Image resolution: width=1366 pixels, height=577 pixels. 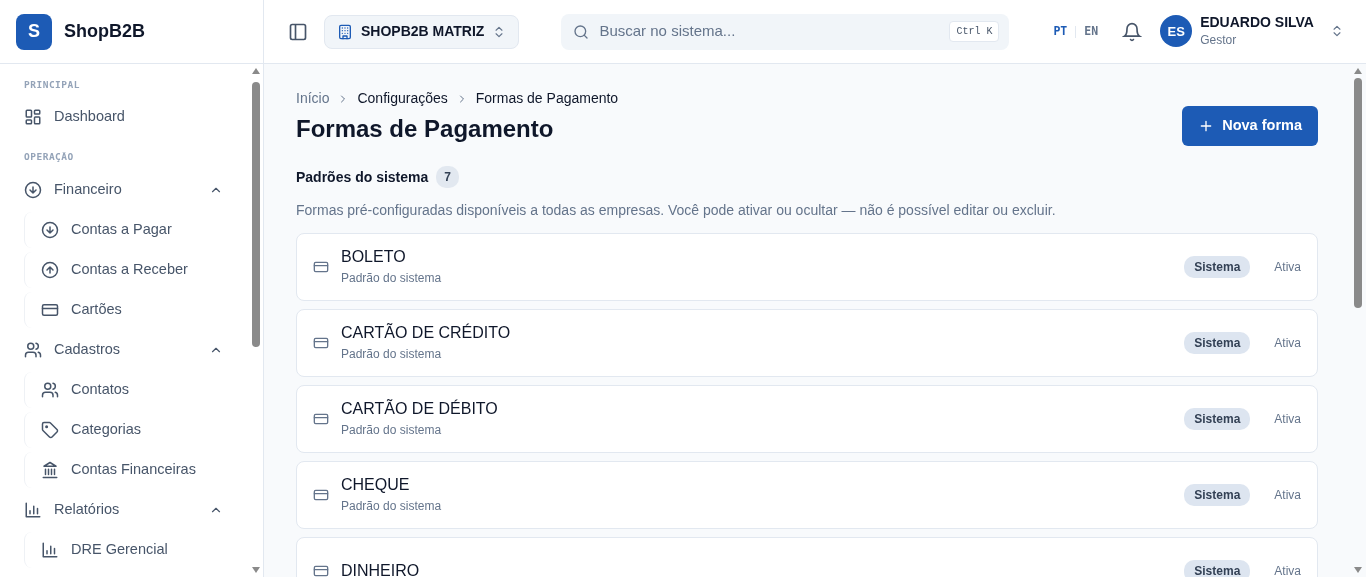 What do you see at coordinates (1176, 31) in the screenshot?
I see `user-avatar: ES` at bounding box center [1176, 31].